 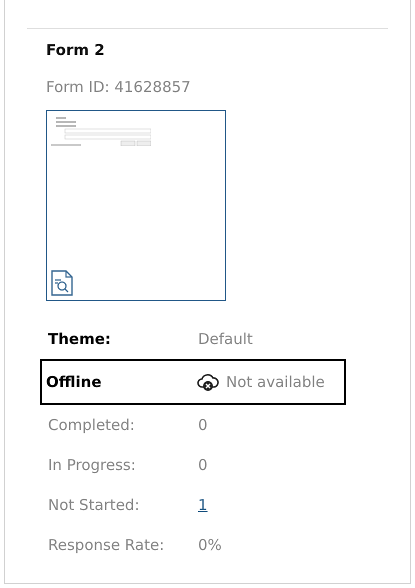 What do you see at coordinates (76, 50) in the screenshot?
I see `form-title: Form 2` at bounding box center [76, 50].